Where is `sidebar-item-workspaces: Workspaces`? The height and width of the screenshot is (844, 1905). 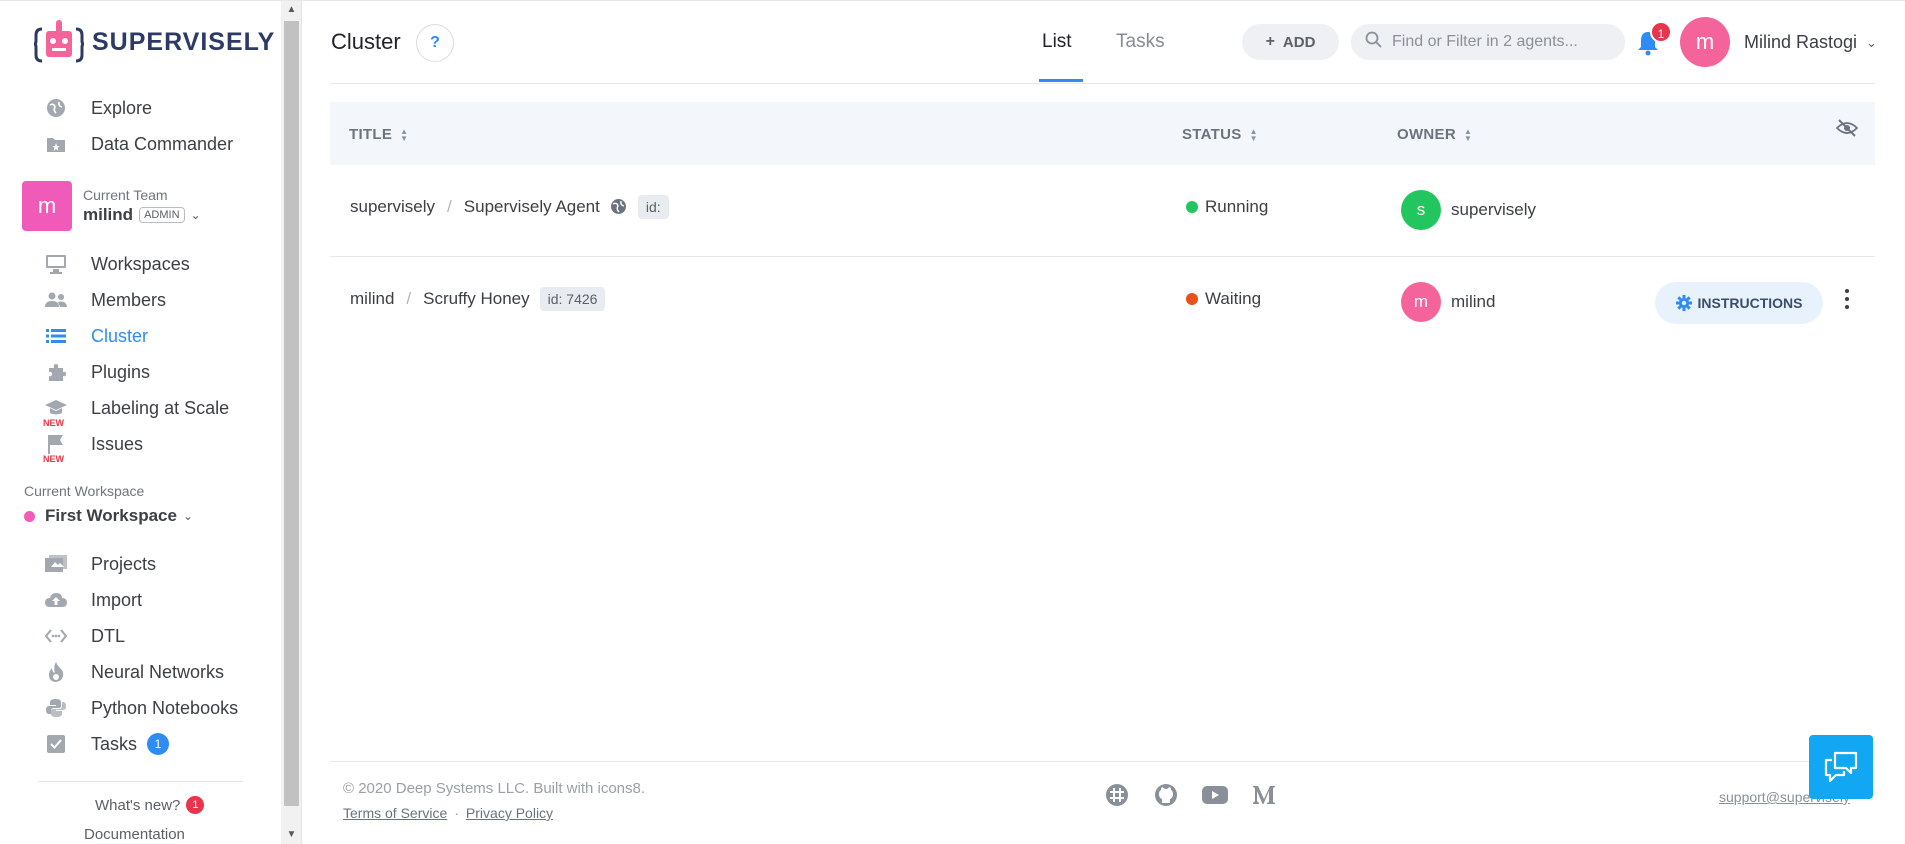
sidebar-item-workspaces: Workspaces is located at coordinates (117, 264).